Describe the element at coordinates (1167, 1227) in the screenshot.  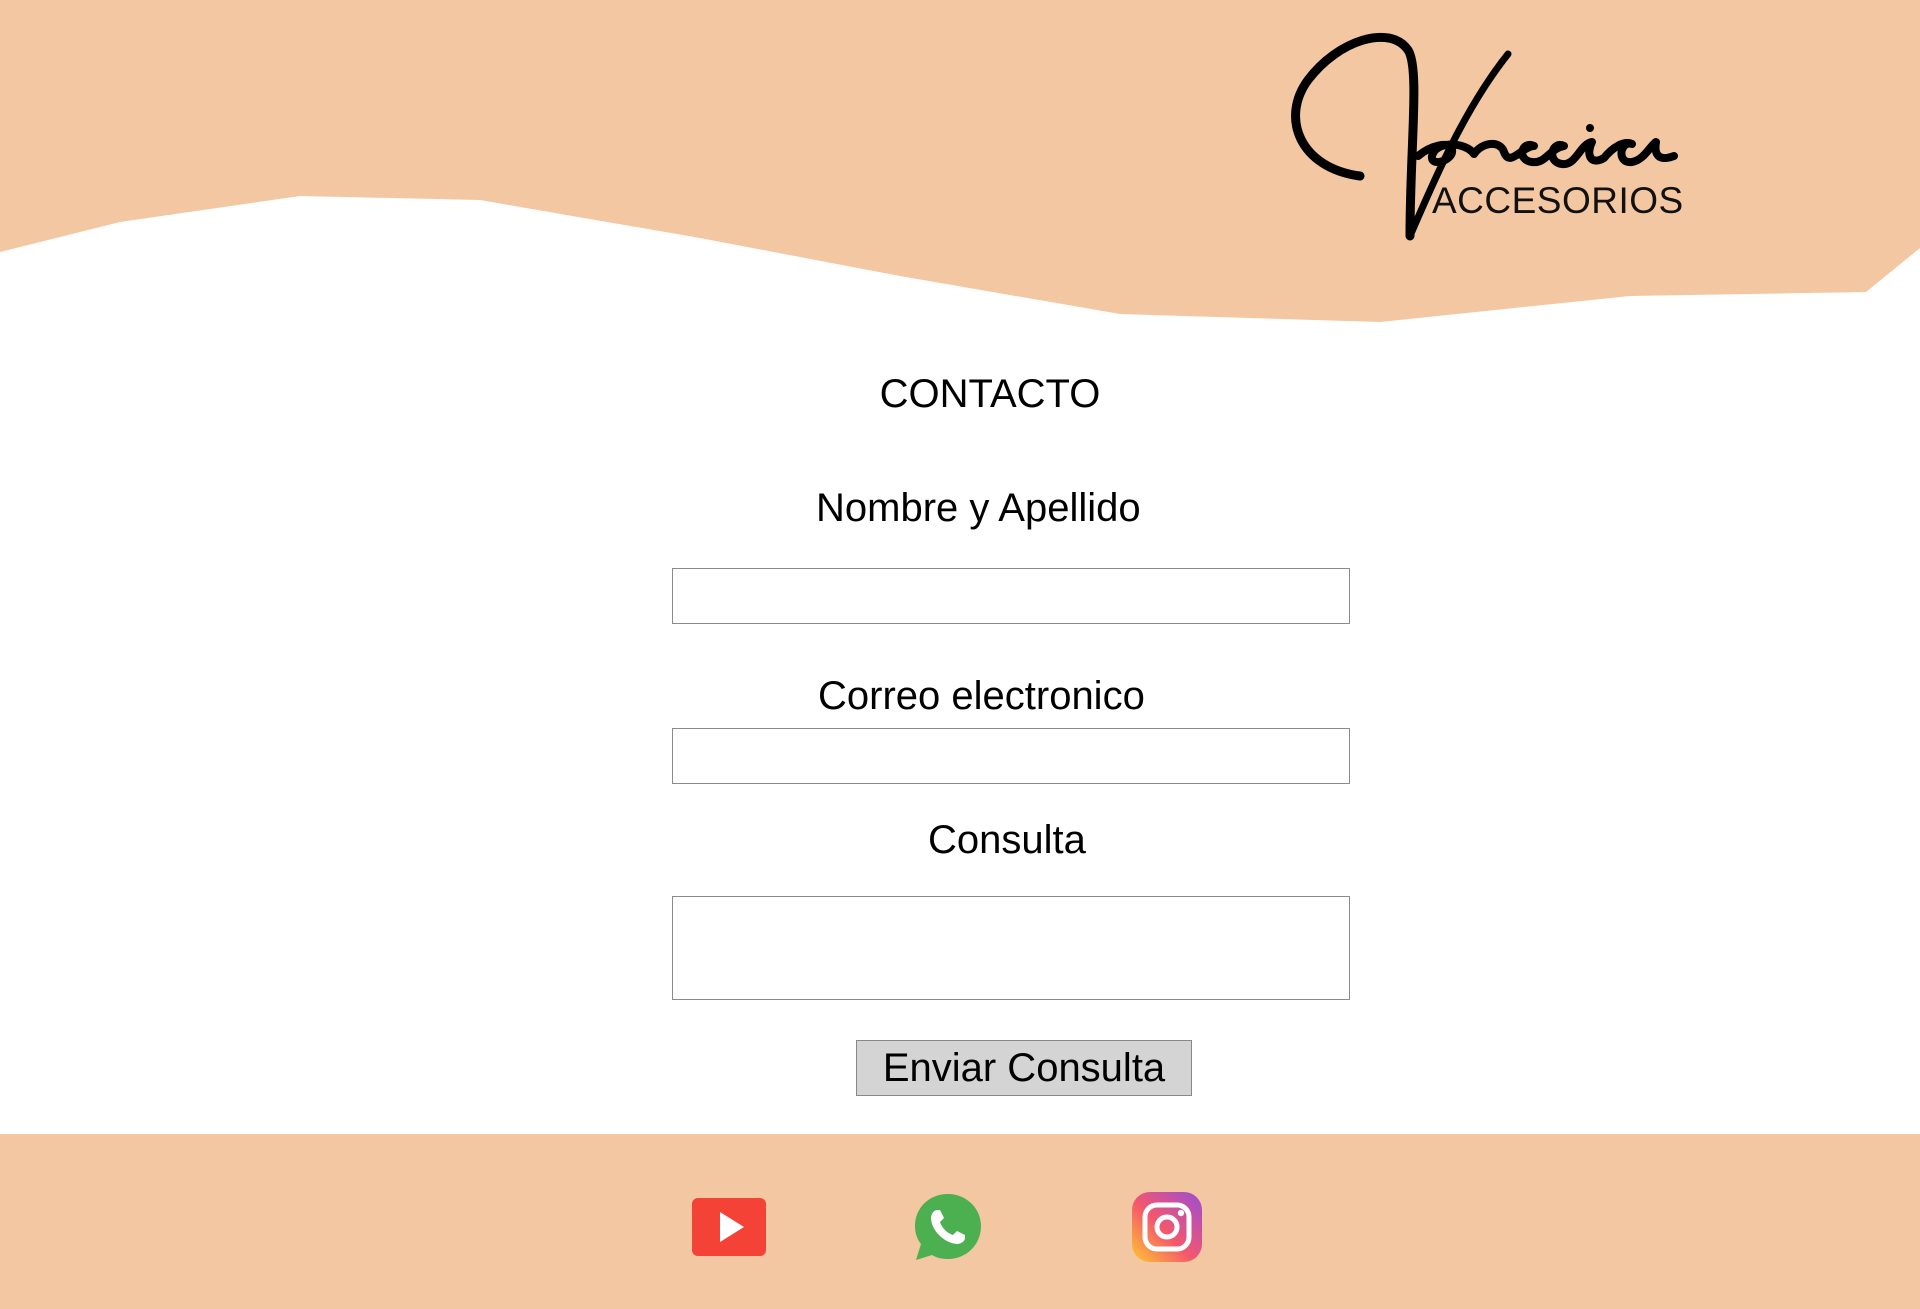
I see `instagram-icon` at that location.